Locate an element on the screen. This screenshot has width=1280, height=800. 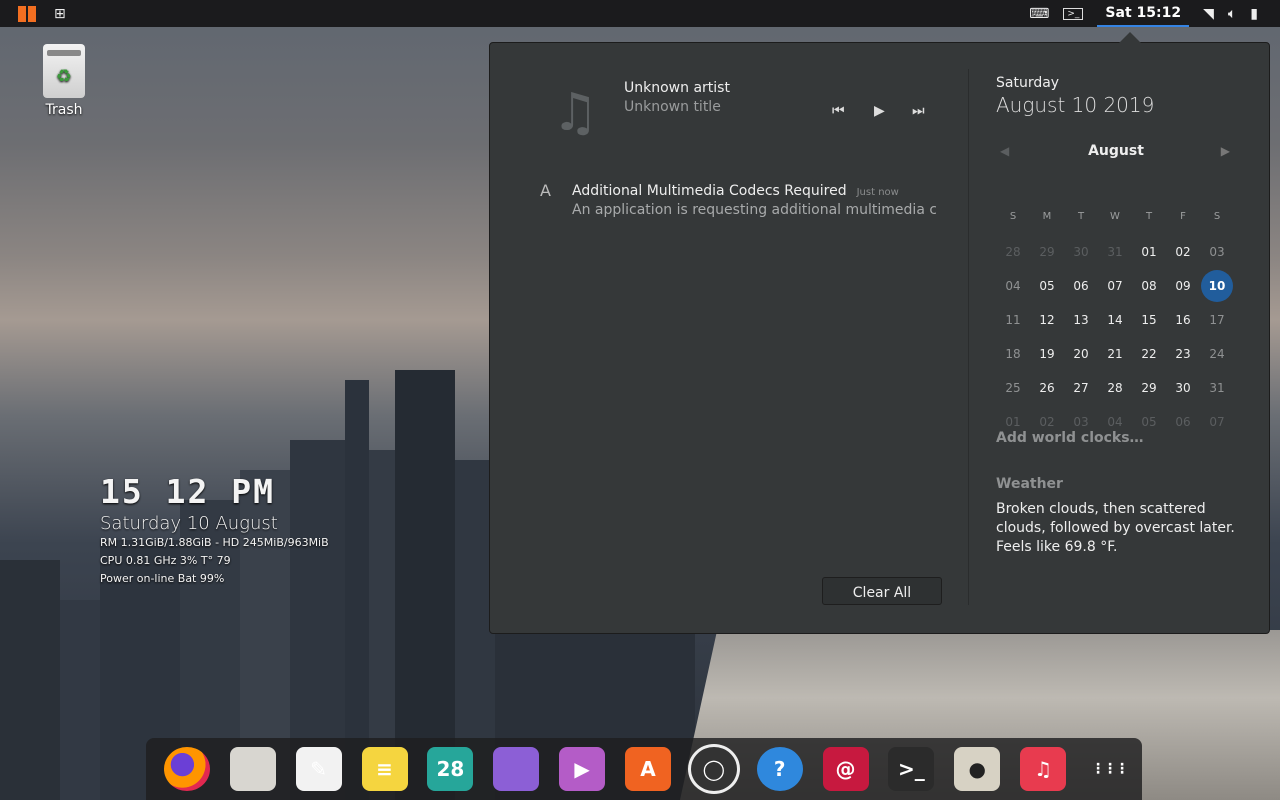
files-icon is located at coordinates (252, 769).